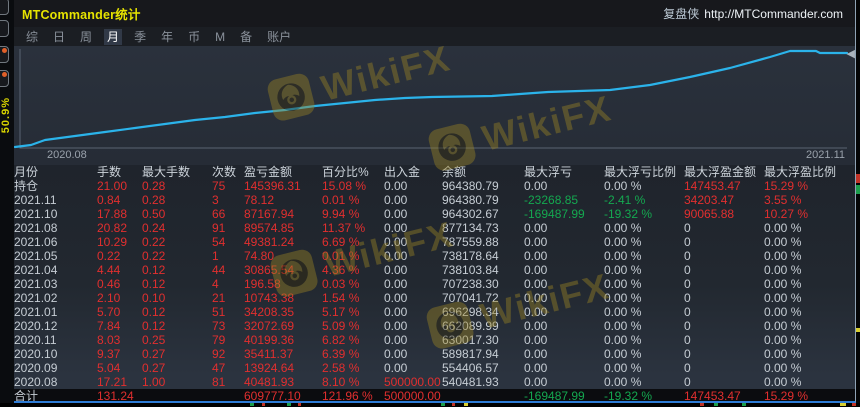  I want to click on menu-item-年: 年, so click(167, 37).